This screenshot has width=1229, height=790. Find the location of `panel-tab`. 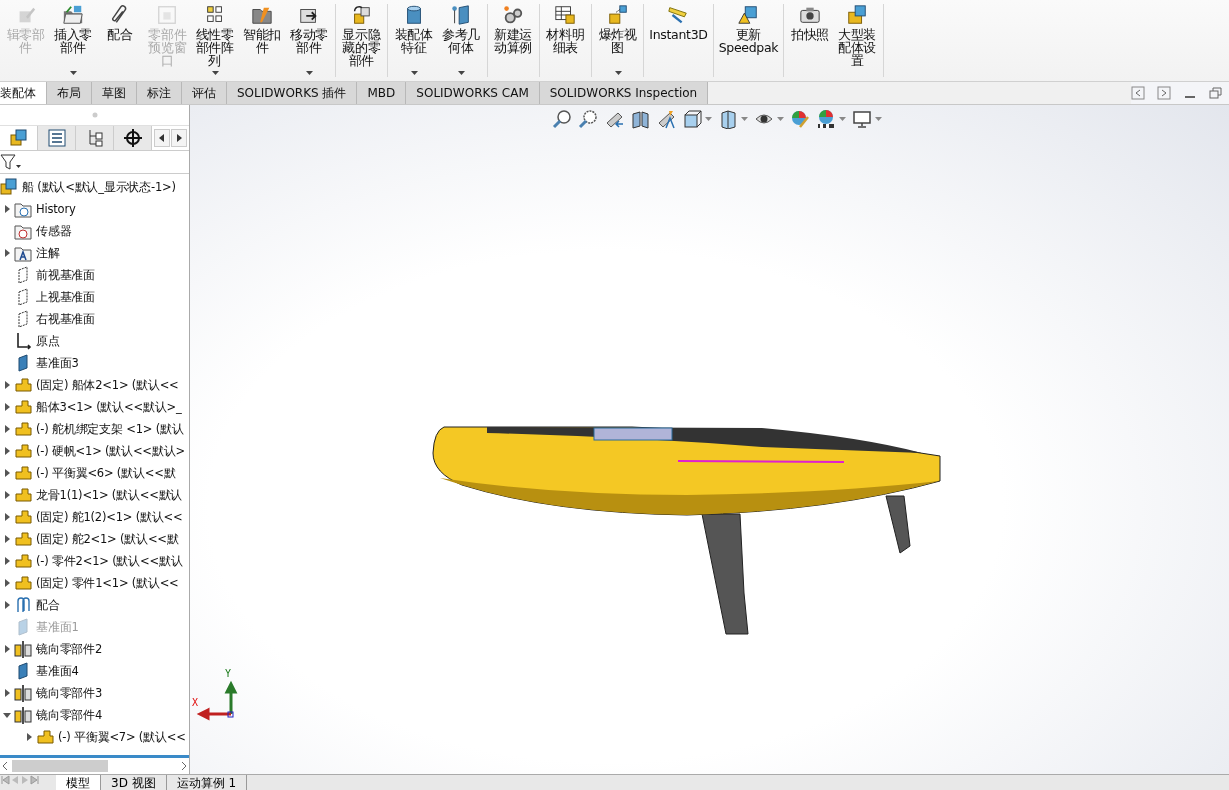

panel-tab is located at coordinates (133, 138).